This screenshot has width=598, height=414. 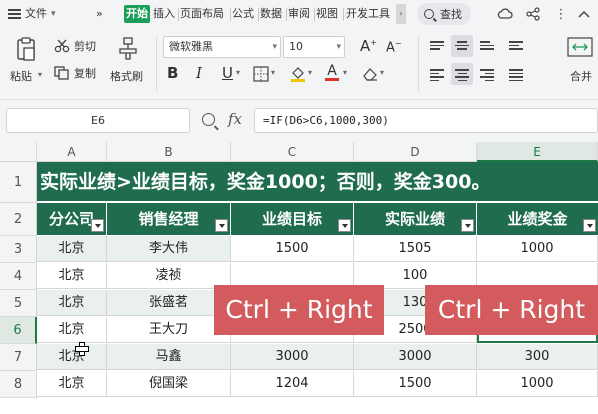 I want to click on table-cell: 李大伟, so click(x=169, y=249).